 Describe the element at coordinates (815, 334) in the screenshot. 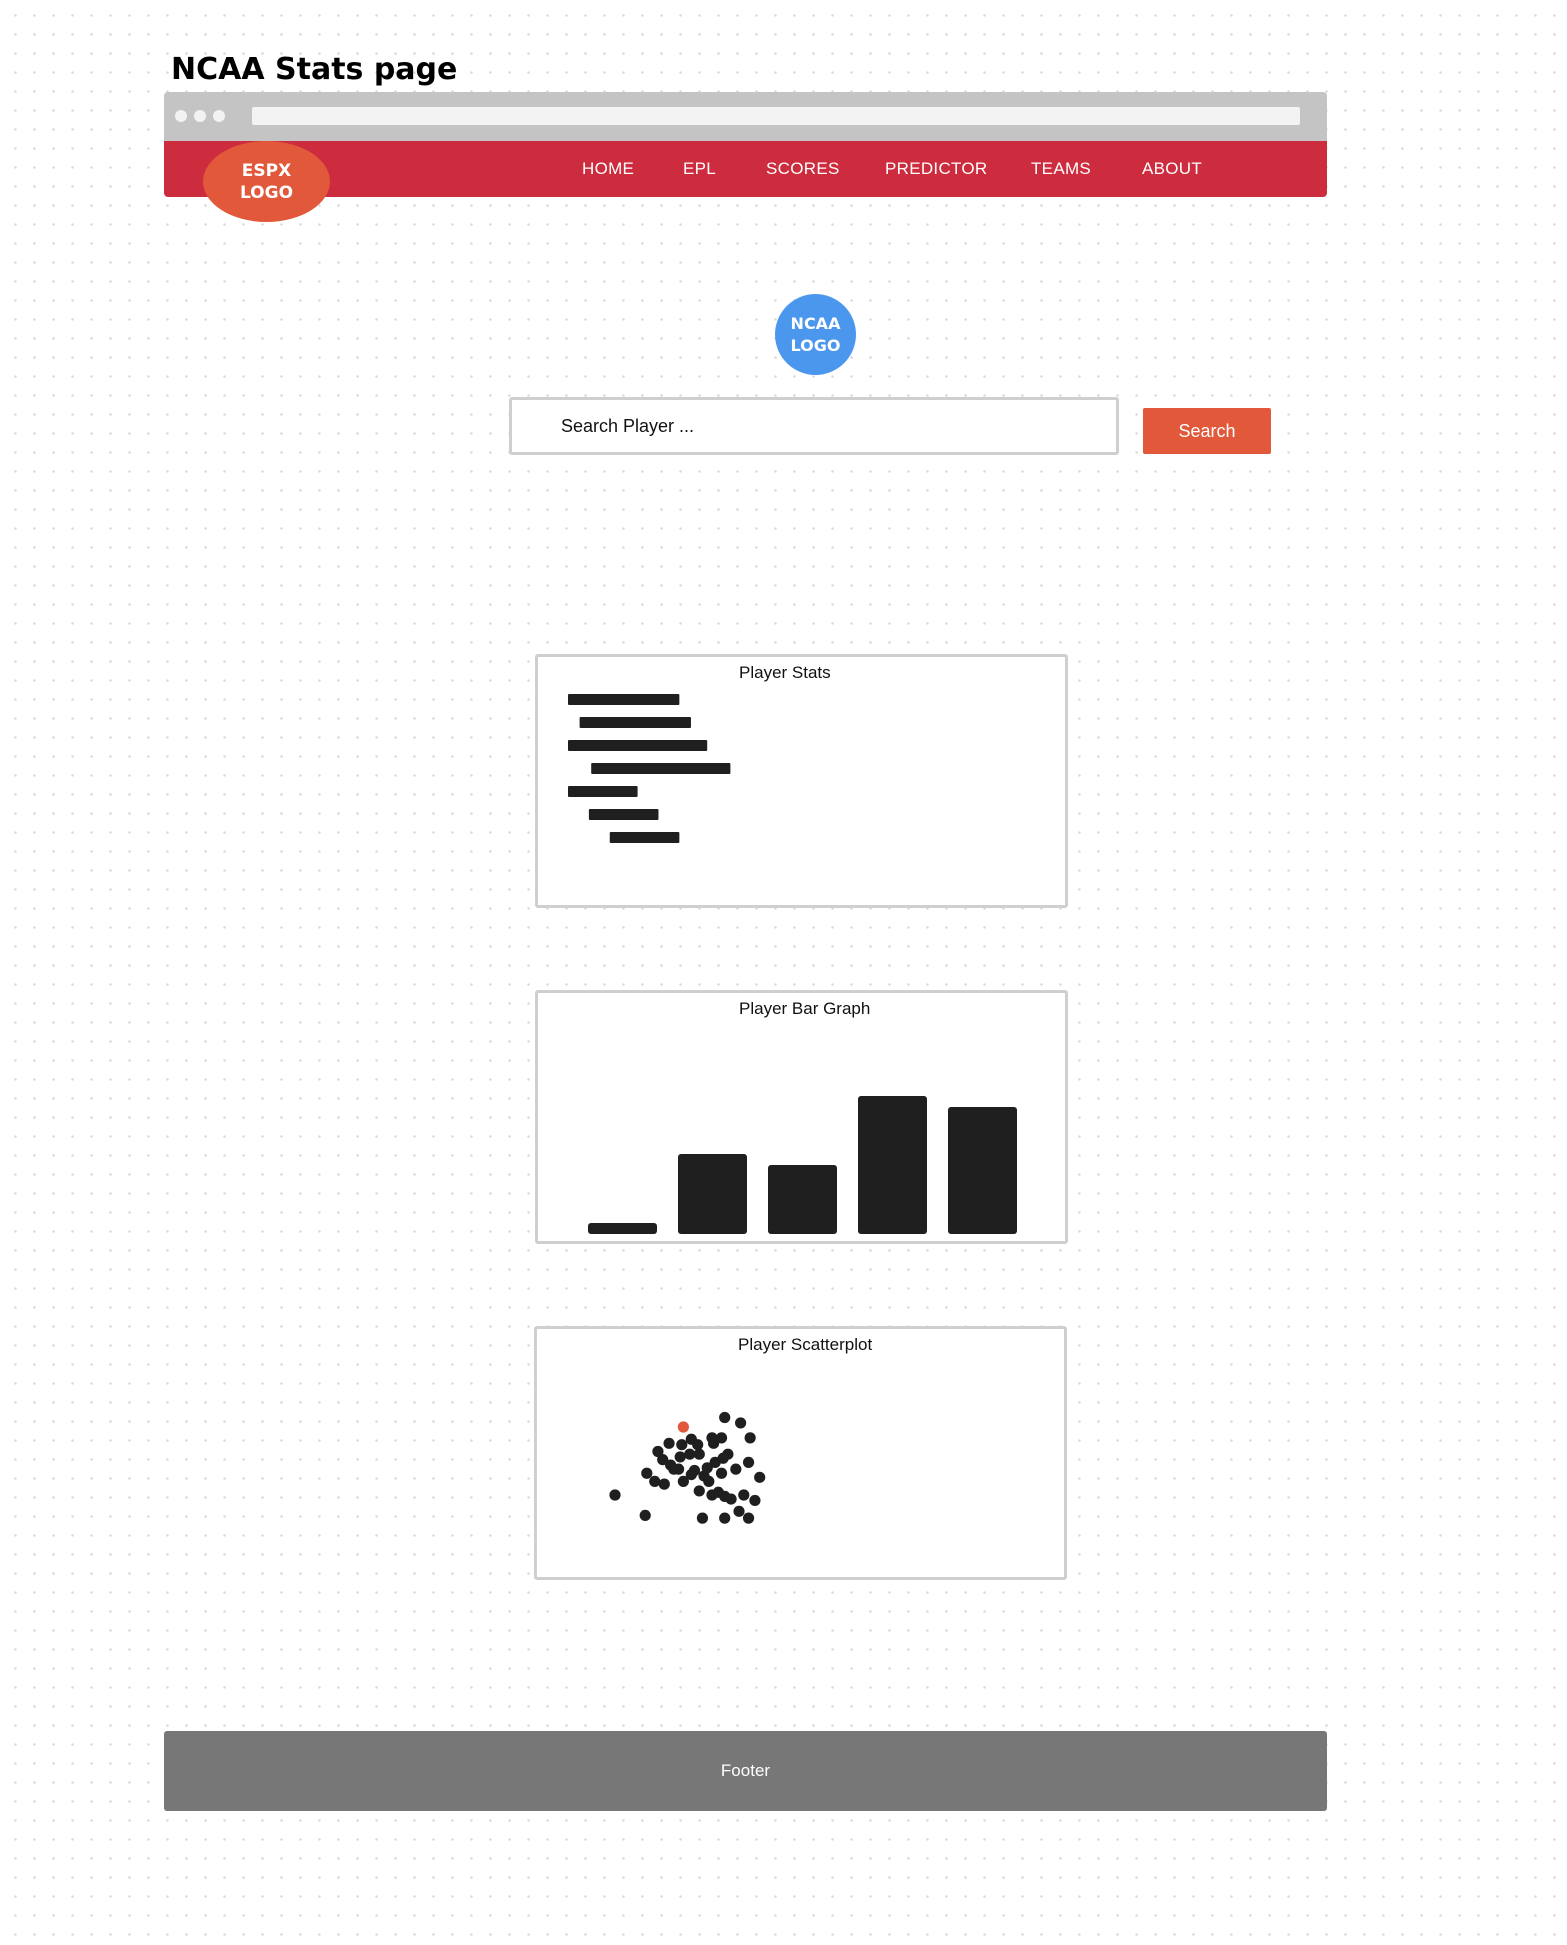

I see `ncaa-logo: NCAA LOGO` at that location.